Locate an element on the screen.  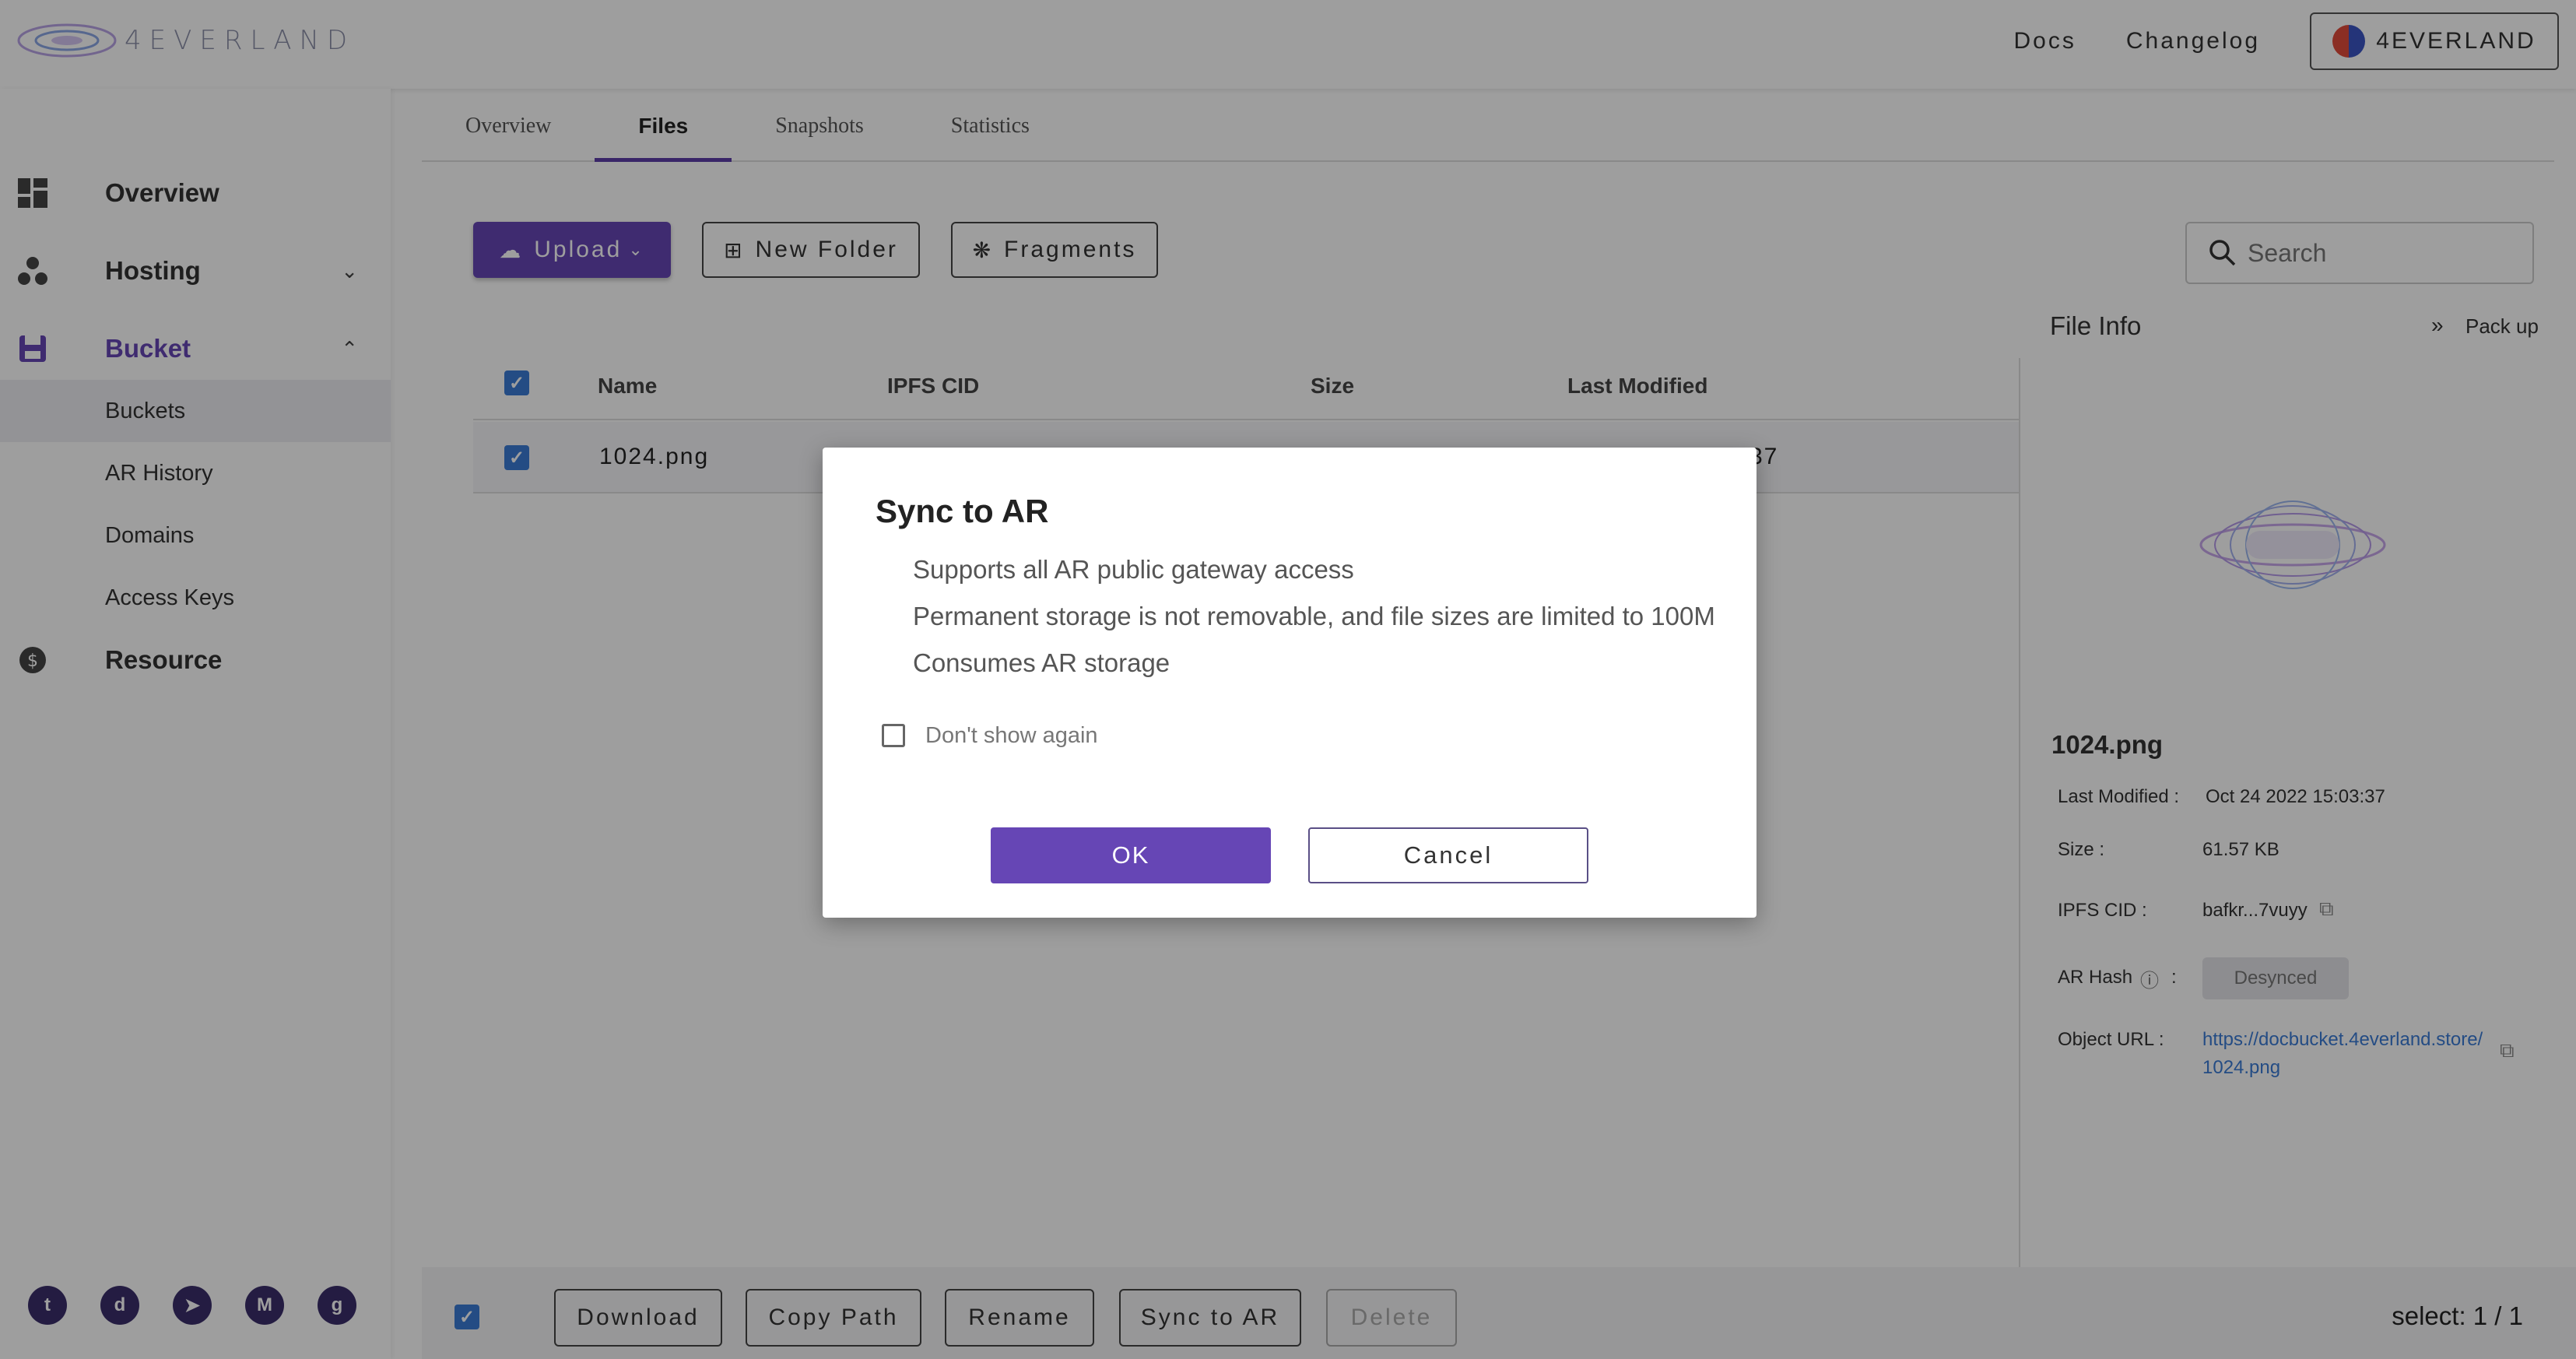
dont-show-again-checkbox is located at coordinates (894, 735).